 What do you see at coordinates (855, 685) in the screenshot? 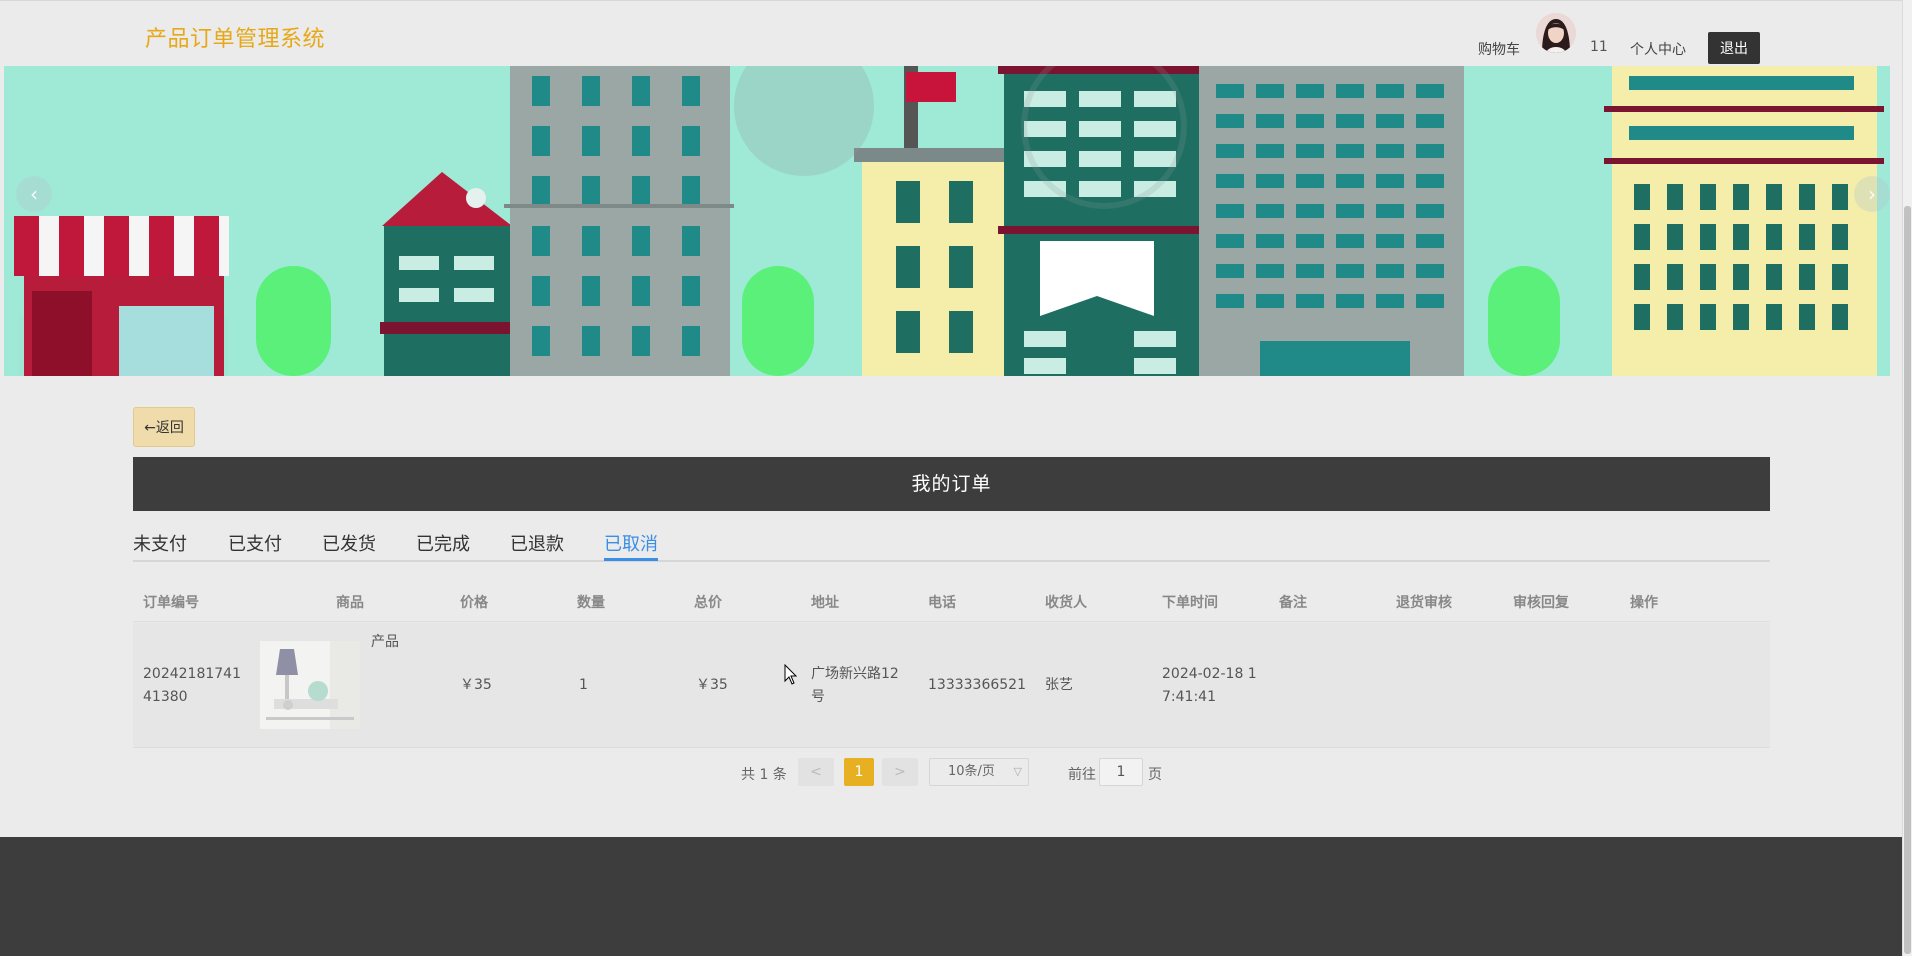
I see `cell-address: 广场新兴路12 号` at bounding box center [855, 685].